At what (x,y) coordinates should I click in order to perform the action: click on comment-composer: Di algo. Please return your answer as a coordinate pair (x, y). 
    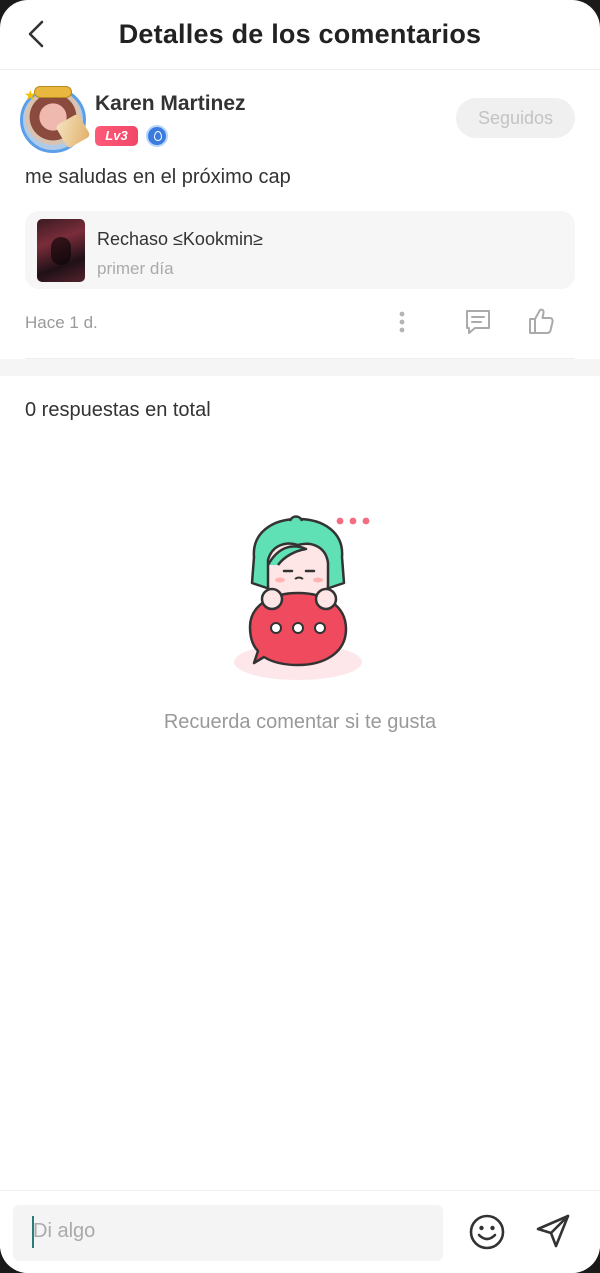
    Looking at the image, I should click on (300, 1231).